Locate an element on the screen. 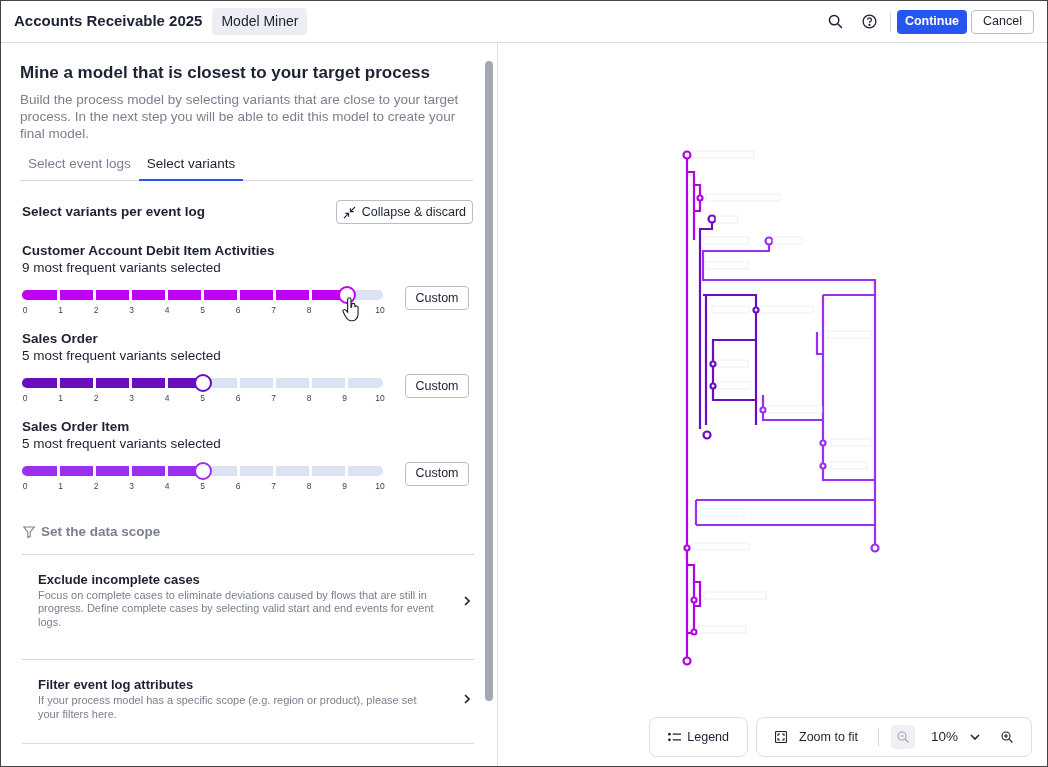  variants-summary: 9 most frequent variants selected is located at coordinates (122, 268).